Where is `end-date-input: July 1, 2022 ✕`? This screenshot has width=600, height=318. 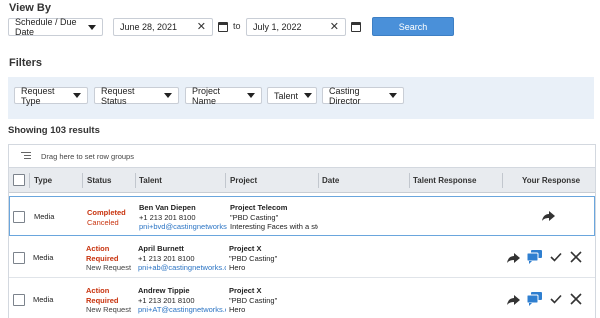 end-date-input: July 1, 2022 ✕ is located at coordinates (296, 27).